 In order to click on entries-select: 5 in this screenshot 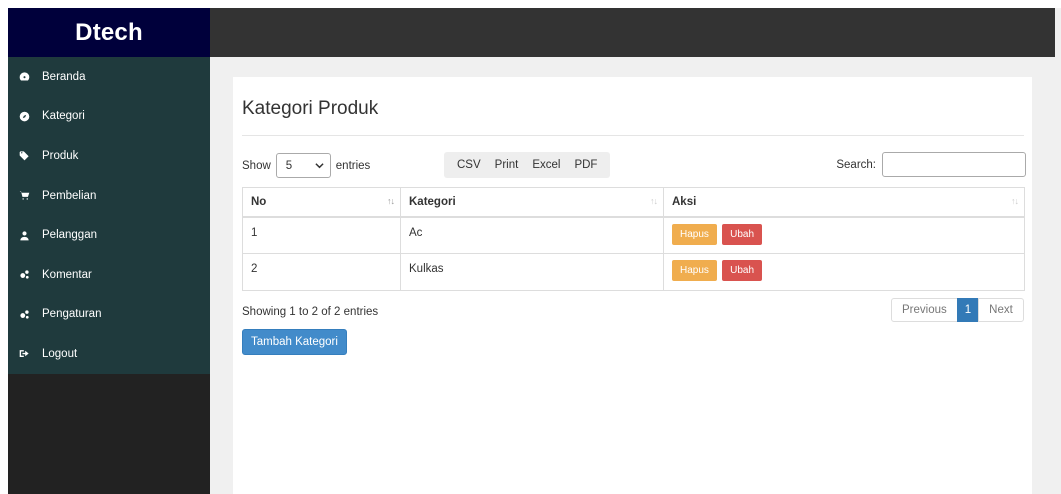, I will do `click(303, 165)`.